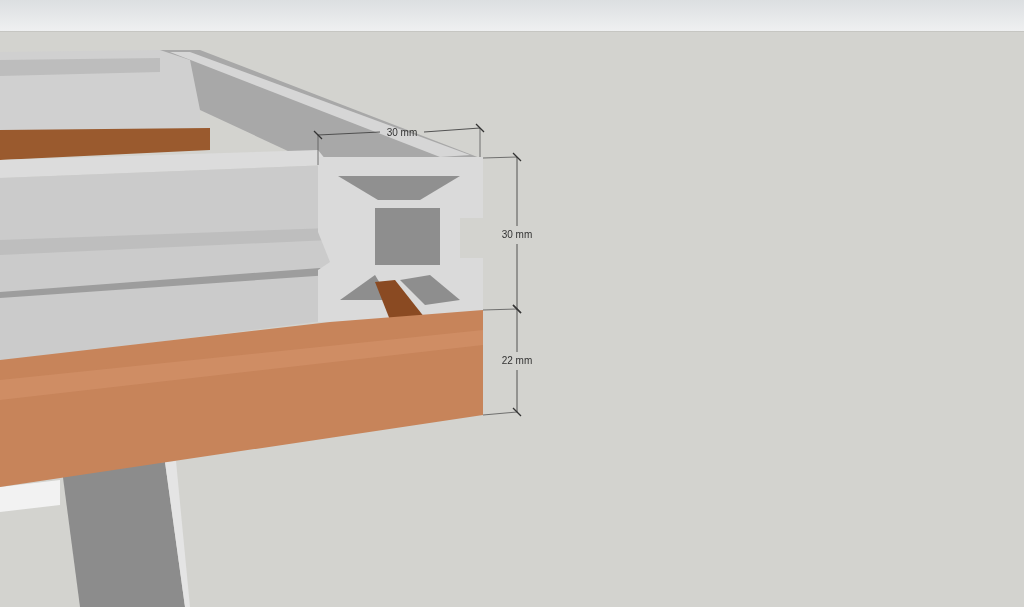 This screenshot has height=607, width=1024. What do you see at coordinates (517, 360) in the screenshot?
I see `dimension-label: 22 mm` at bounding box center [517, 360].